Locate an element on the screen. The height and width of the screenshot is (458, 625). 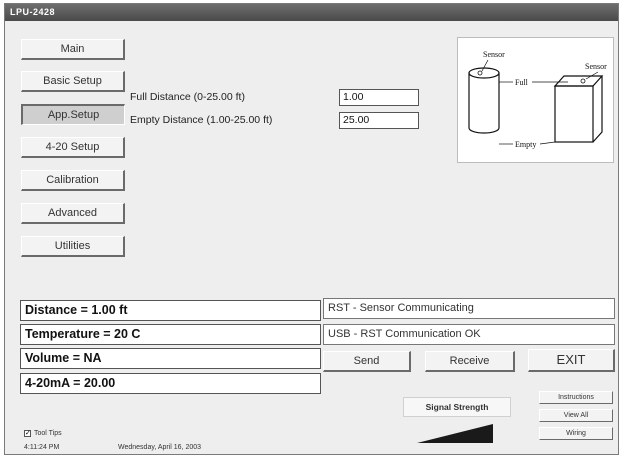
distance-readout: Distance = 1.00 ft is located at coordinates (170, 310).